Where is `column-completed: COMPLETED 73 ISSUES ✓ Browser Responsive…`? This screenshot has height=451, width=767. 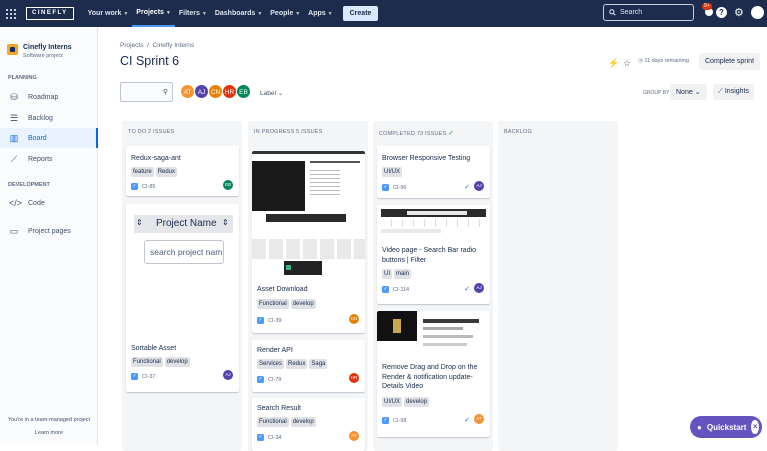 column-completed: COMPLETED 73 ISSUES ✓ Browser Responsive… is located at coordinates (433, 286).